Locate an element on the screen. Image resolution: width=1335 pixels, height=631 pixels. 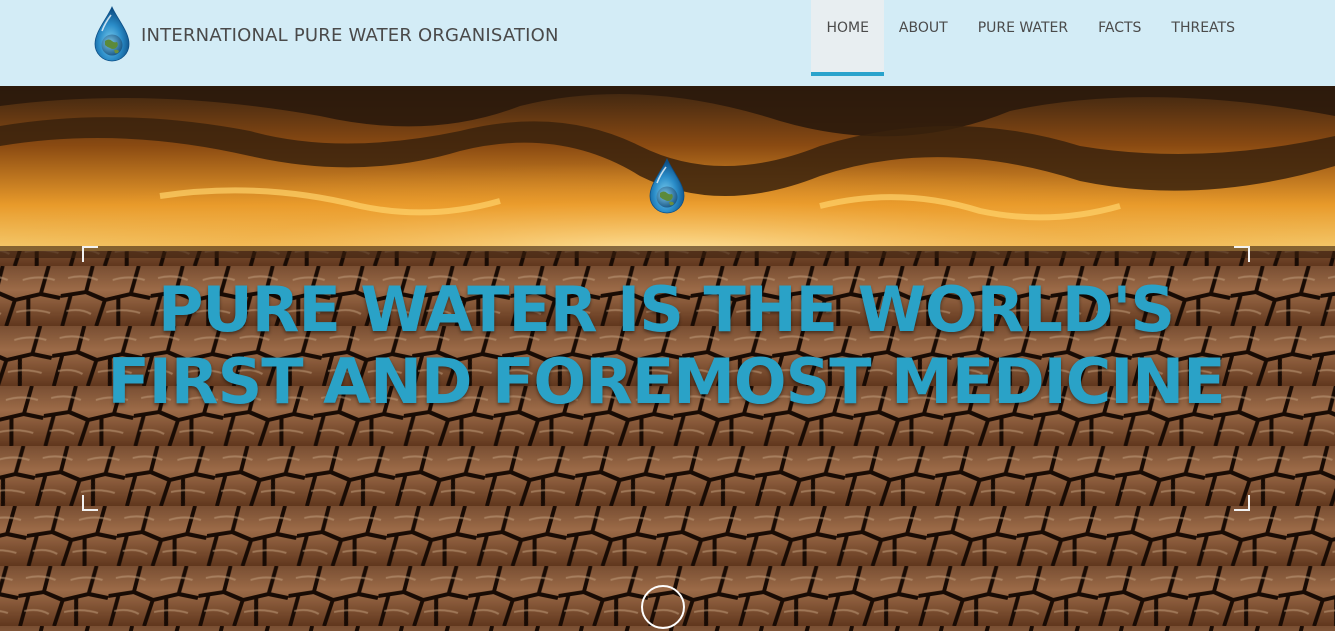
brand-name: INTERNATIONAL PURE WATER ORGANISATION is located at coordinates (350, 35).